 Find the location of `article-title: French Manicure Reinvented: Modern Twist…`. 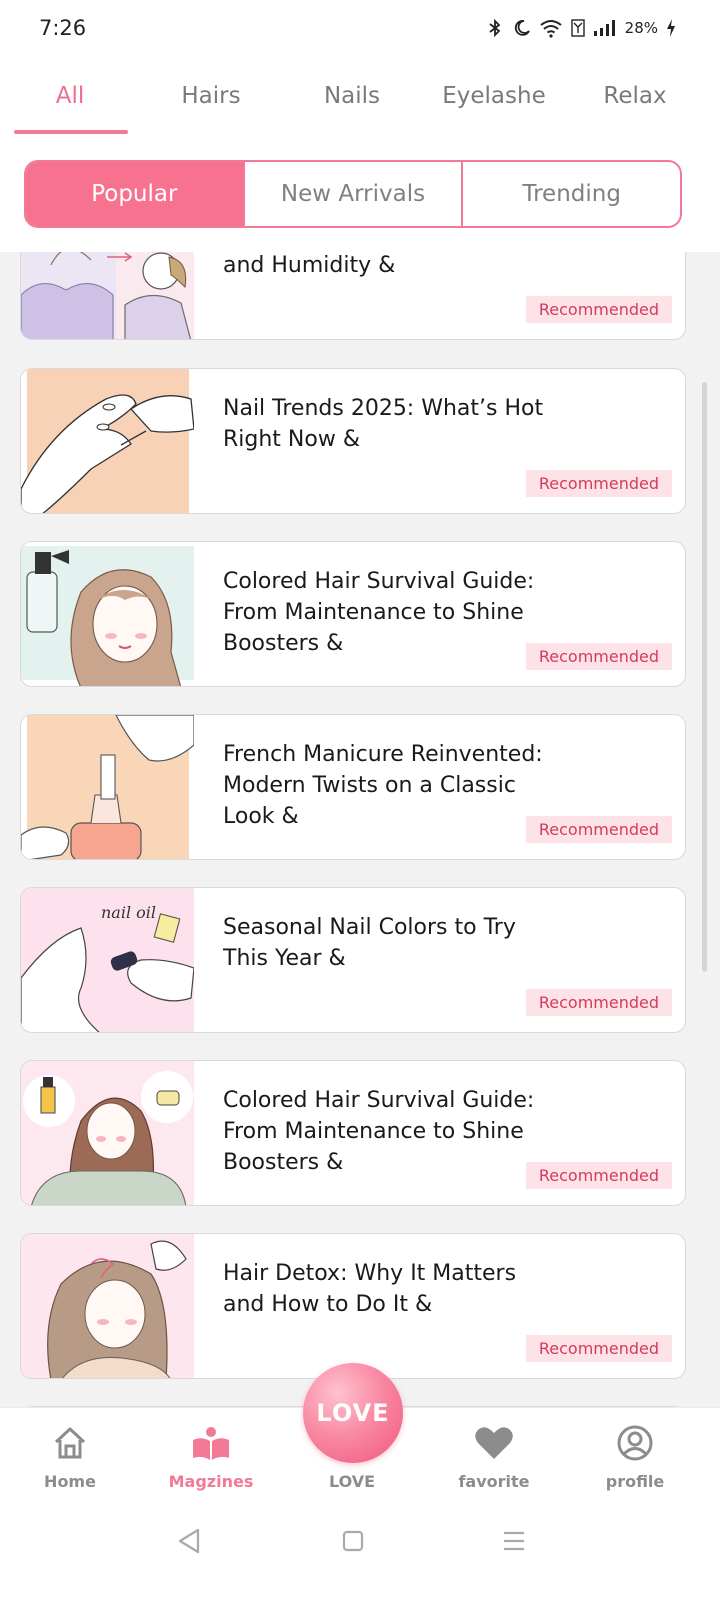

article-title: French Manicure Reinvented: Modern Twist… is located at coordinates (383, 785).